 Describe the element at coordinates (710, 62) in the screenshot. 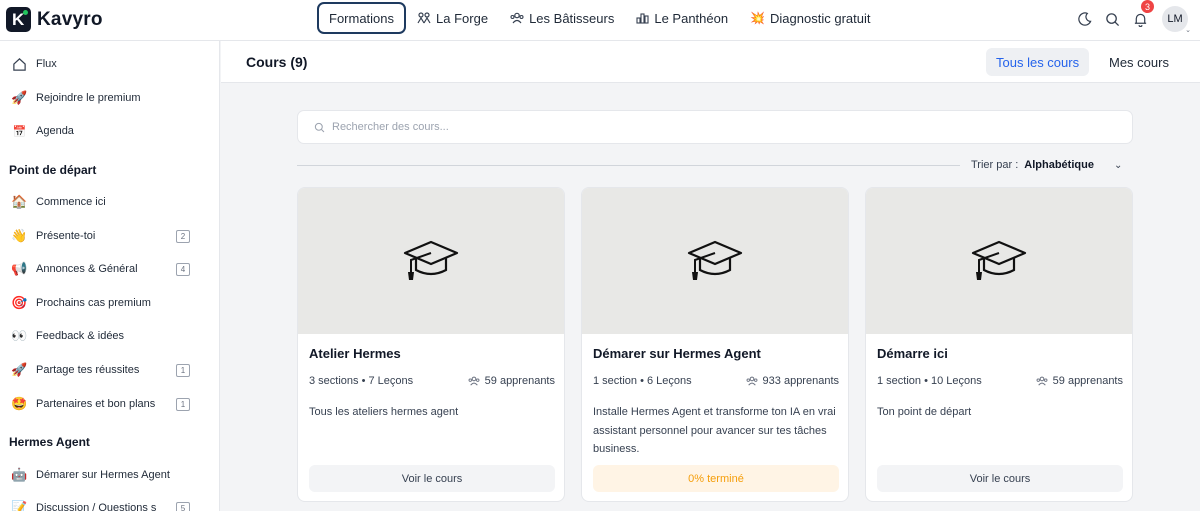

I see `main-header: Cours (9) Tous les cours Mes cours` at that location.